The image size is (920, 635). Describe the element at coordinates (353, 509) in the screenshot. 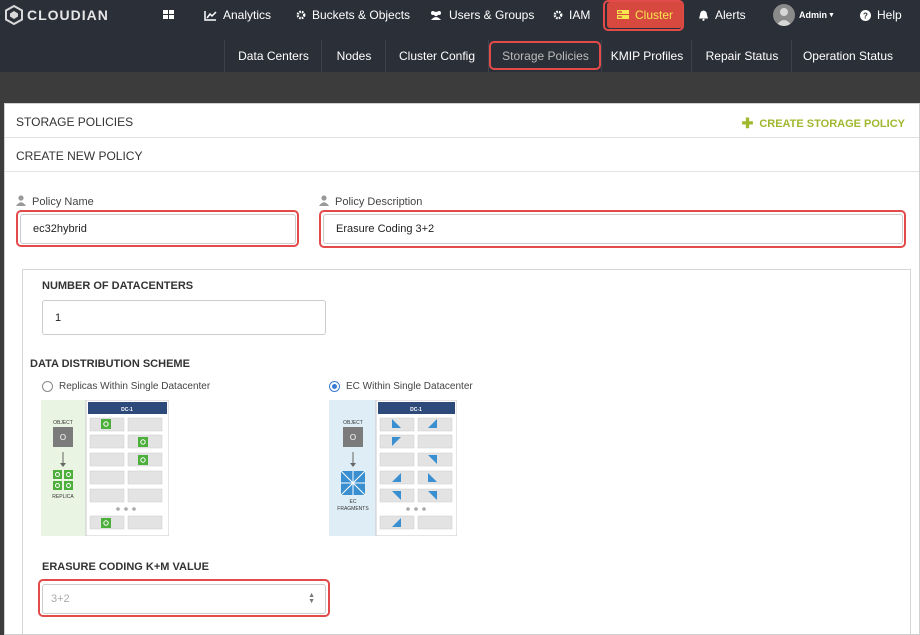

I see `ec-bottom-label-2: FRAGMENTS` at that location.